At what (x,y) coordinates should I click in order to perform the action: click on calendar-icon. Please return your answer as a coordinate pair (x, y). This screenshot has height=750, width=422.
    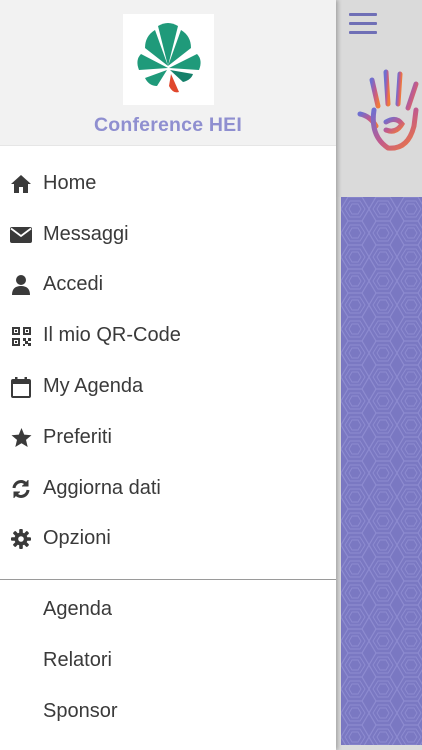
    Looking at the image, I should click on (21, 387).